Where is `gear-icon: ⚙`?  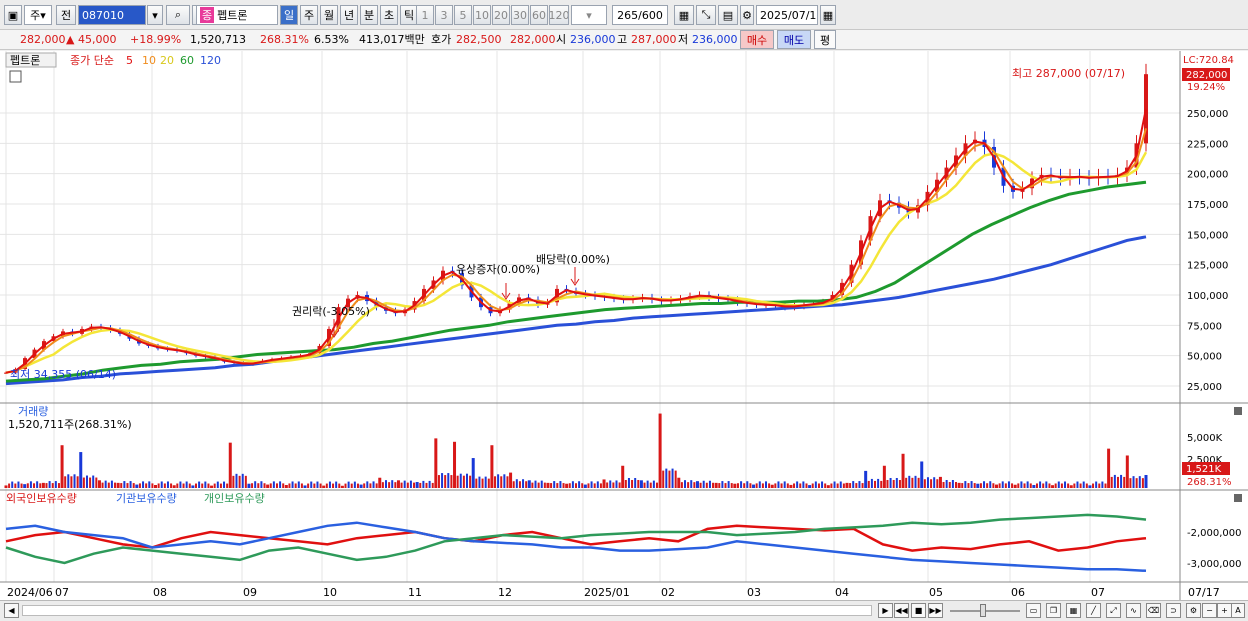 gear-icon: ⚙ is located at coordinates (747, 15).